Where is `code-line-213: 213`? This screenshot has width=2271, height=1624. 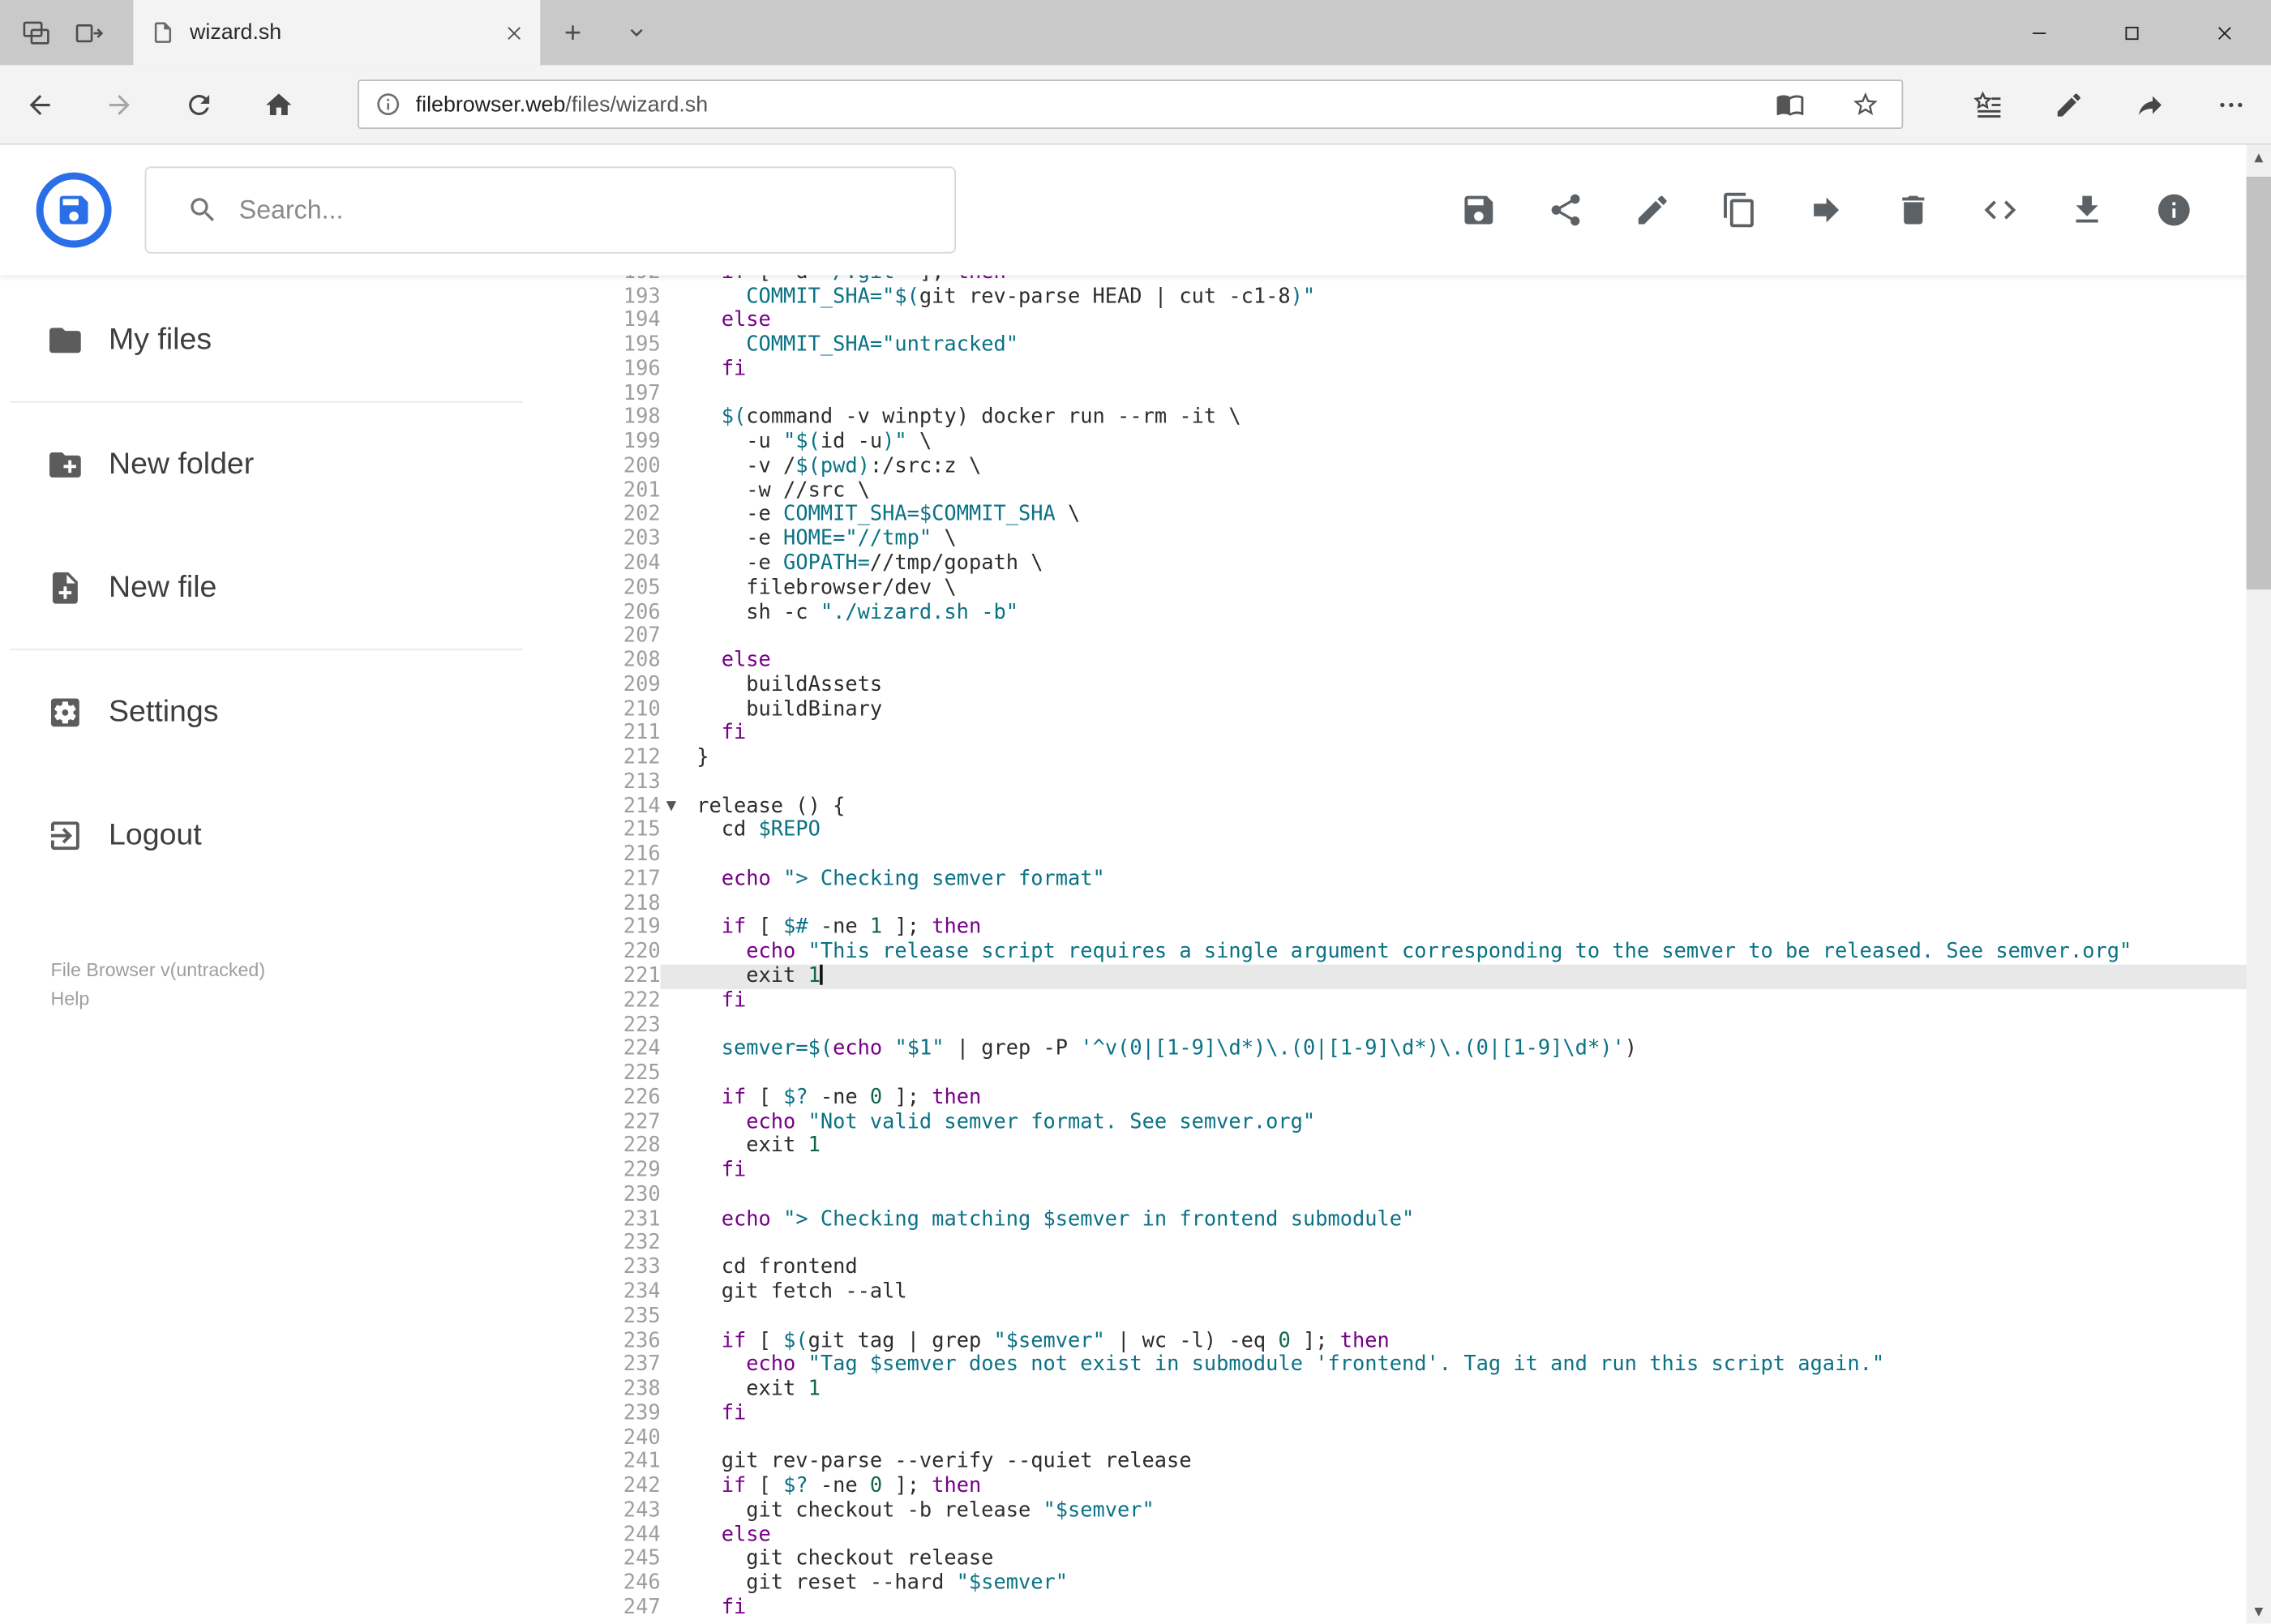
code-line-213: 213 is located at coordinates (1420, 783).